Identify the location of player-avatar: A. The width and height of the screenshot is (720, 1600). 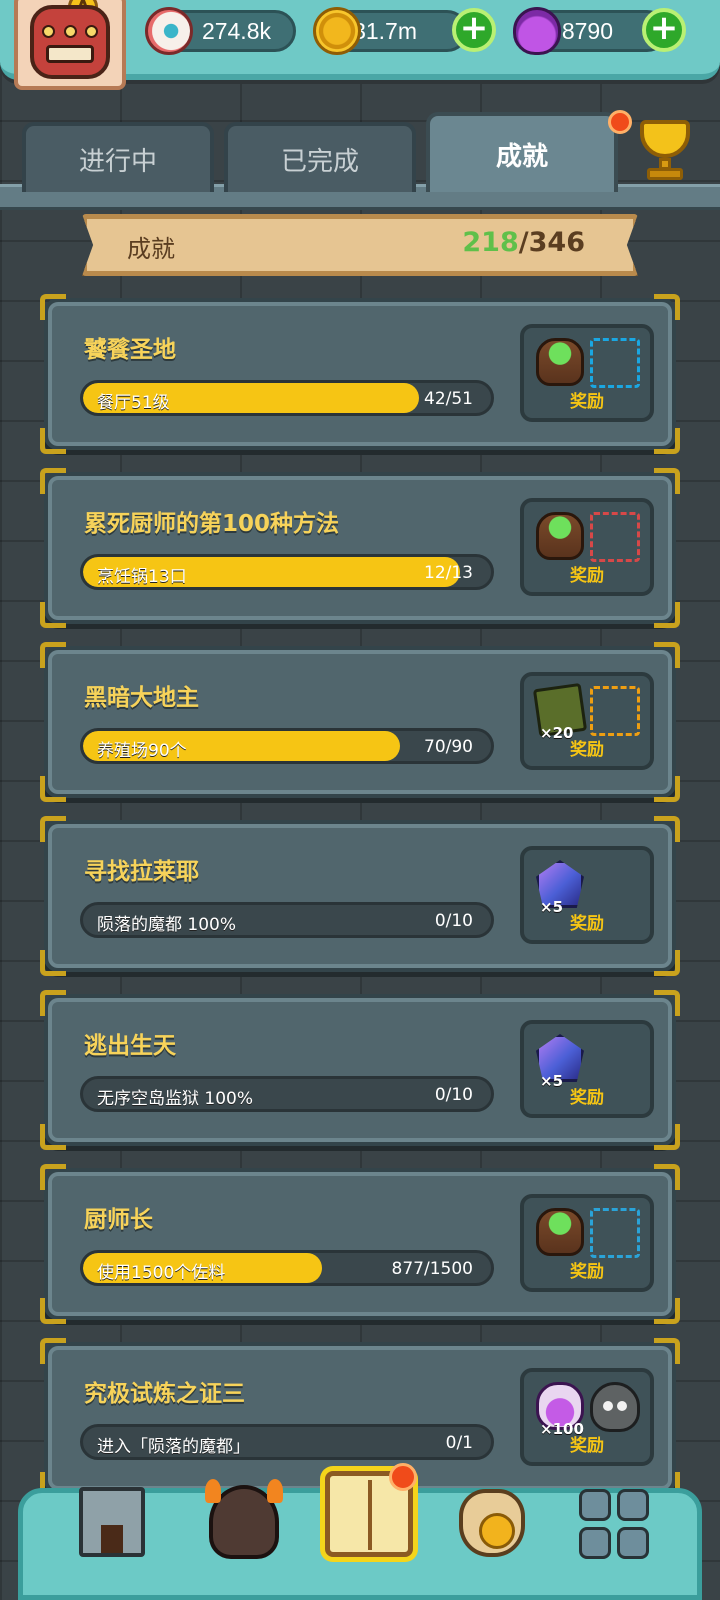
(70, 45).